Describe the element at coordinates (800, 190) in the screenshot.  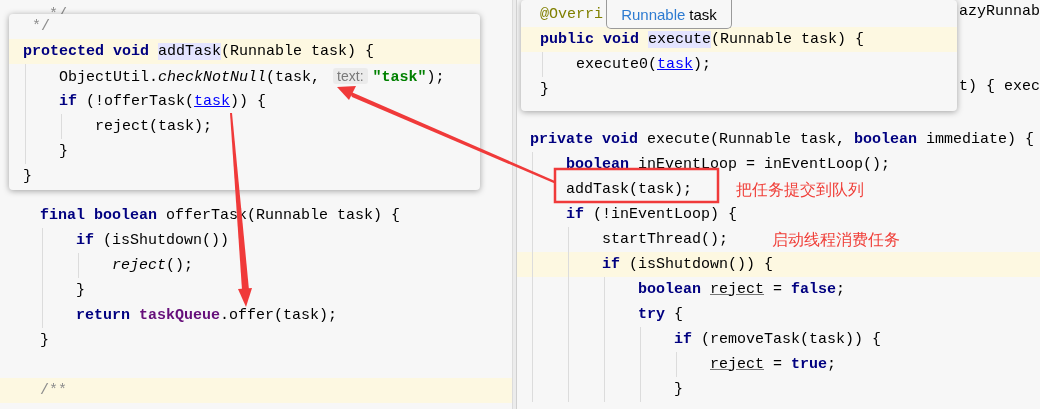
I see `annotation-note: 把任务提交到队列` at that location.